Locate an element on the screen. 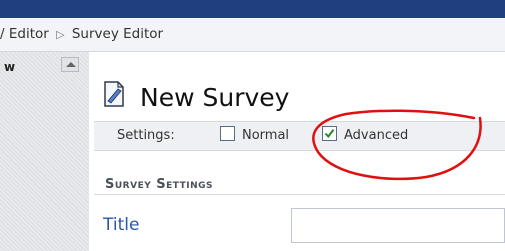  left-panel-label: w is located at coordinates (10, 67).